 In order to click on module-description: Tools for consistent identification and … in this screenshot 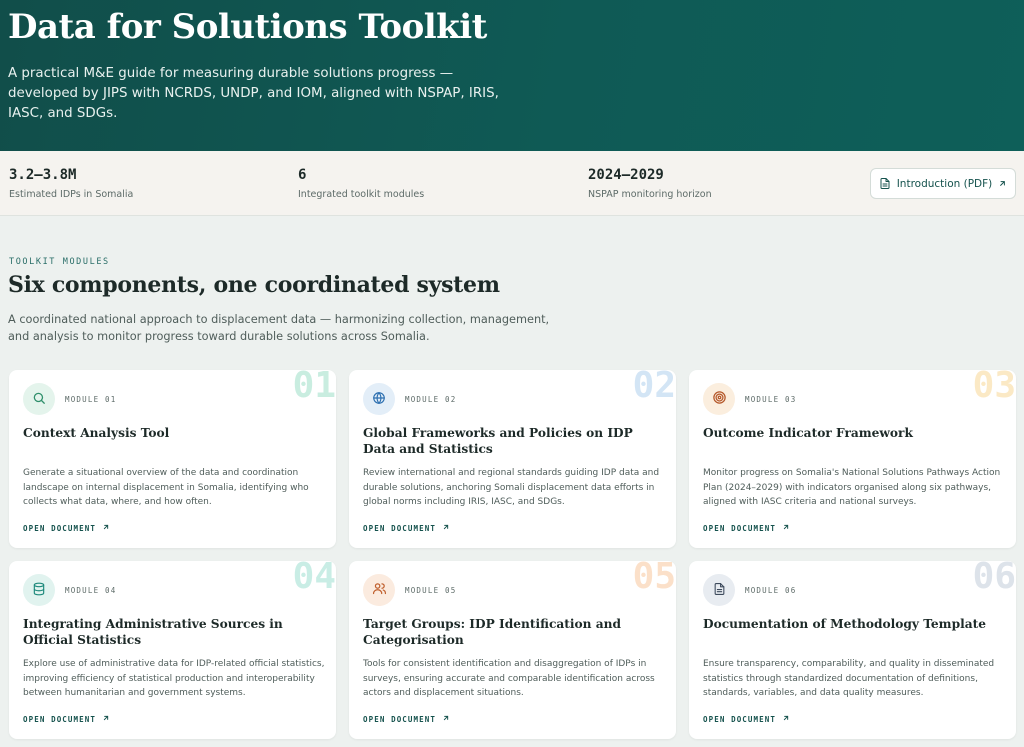, I will do `click(509, 678)`.